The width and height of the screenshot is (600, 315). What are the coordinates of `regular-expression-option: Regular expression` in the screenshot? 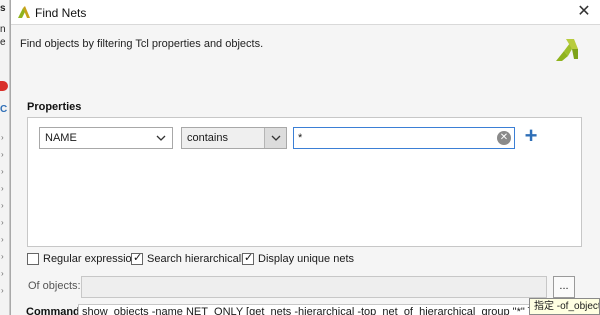 It's located at (82, 259).